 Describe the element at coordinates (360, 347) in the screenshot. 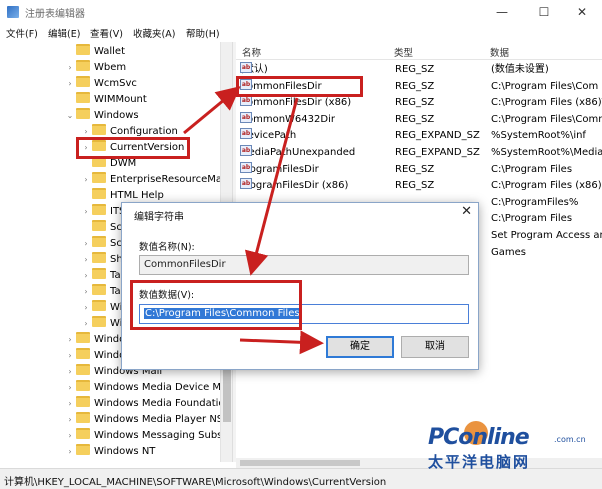

I see `ok-button: 确定` at that location.